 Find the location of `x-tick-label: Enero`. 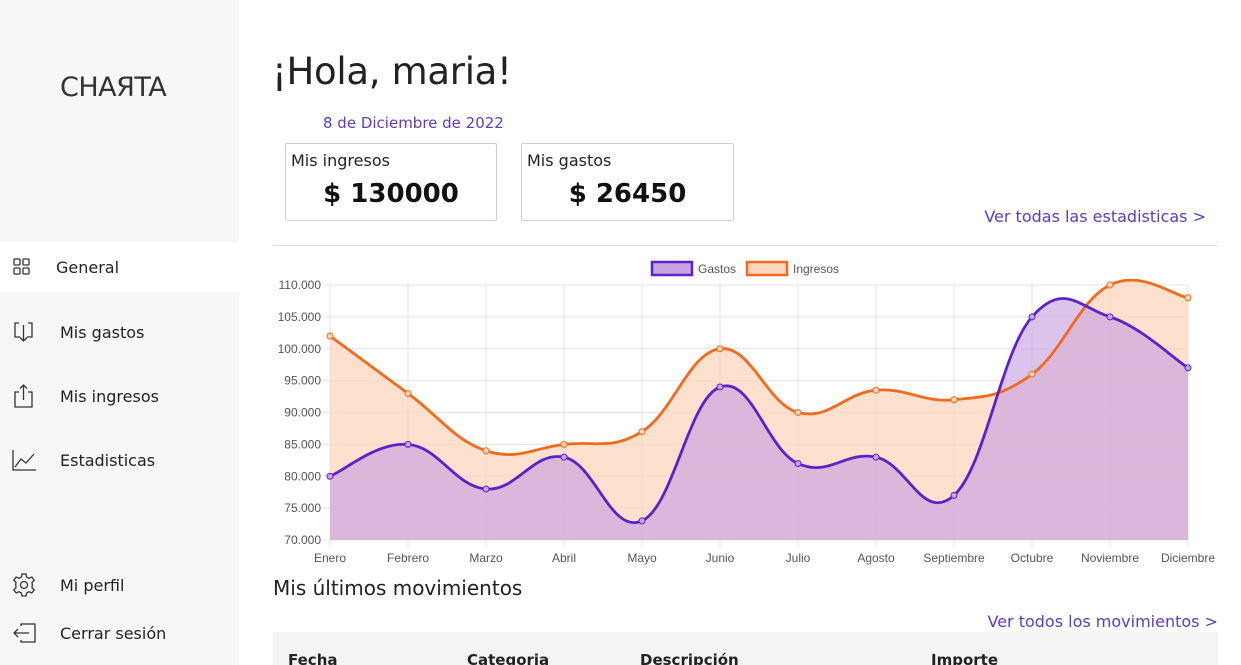

x-tick-label: Enero is located at coordinates (330, 558).